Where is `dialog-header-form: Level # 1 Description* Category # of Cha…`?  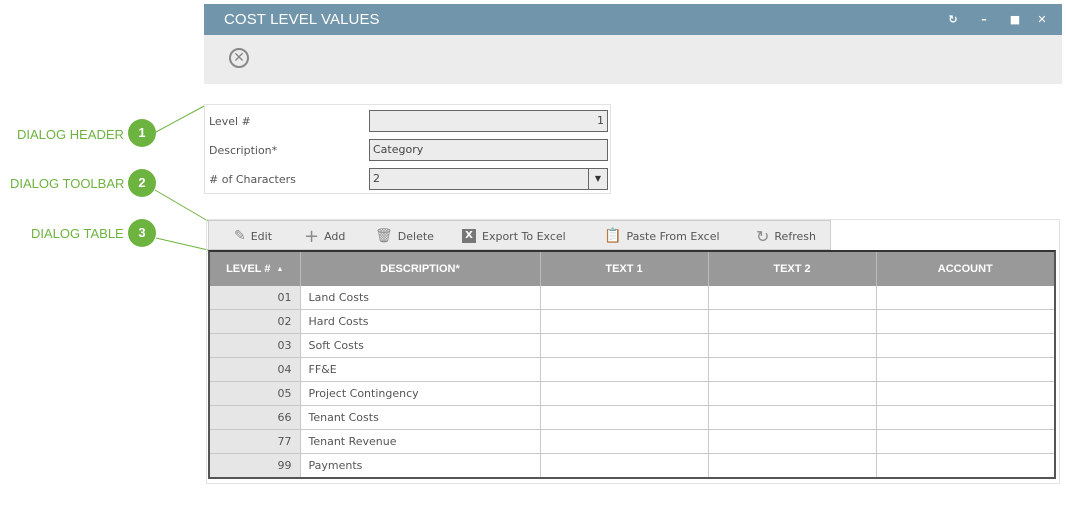
dialog-header-form: Level # 1 Description* Category # of Cha… is located at coordinates (407, 149).